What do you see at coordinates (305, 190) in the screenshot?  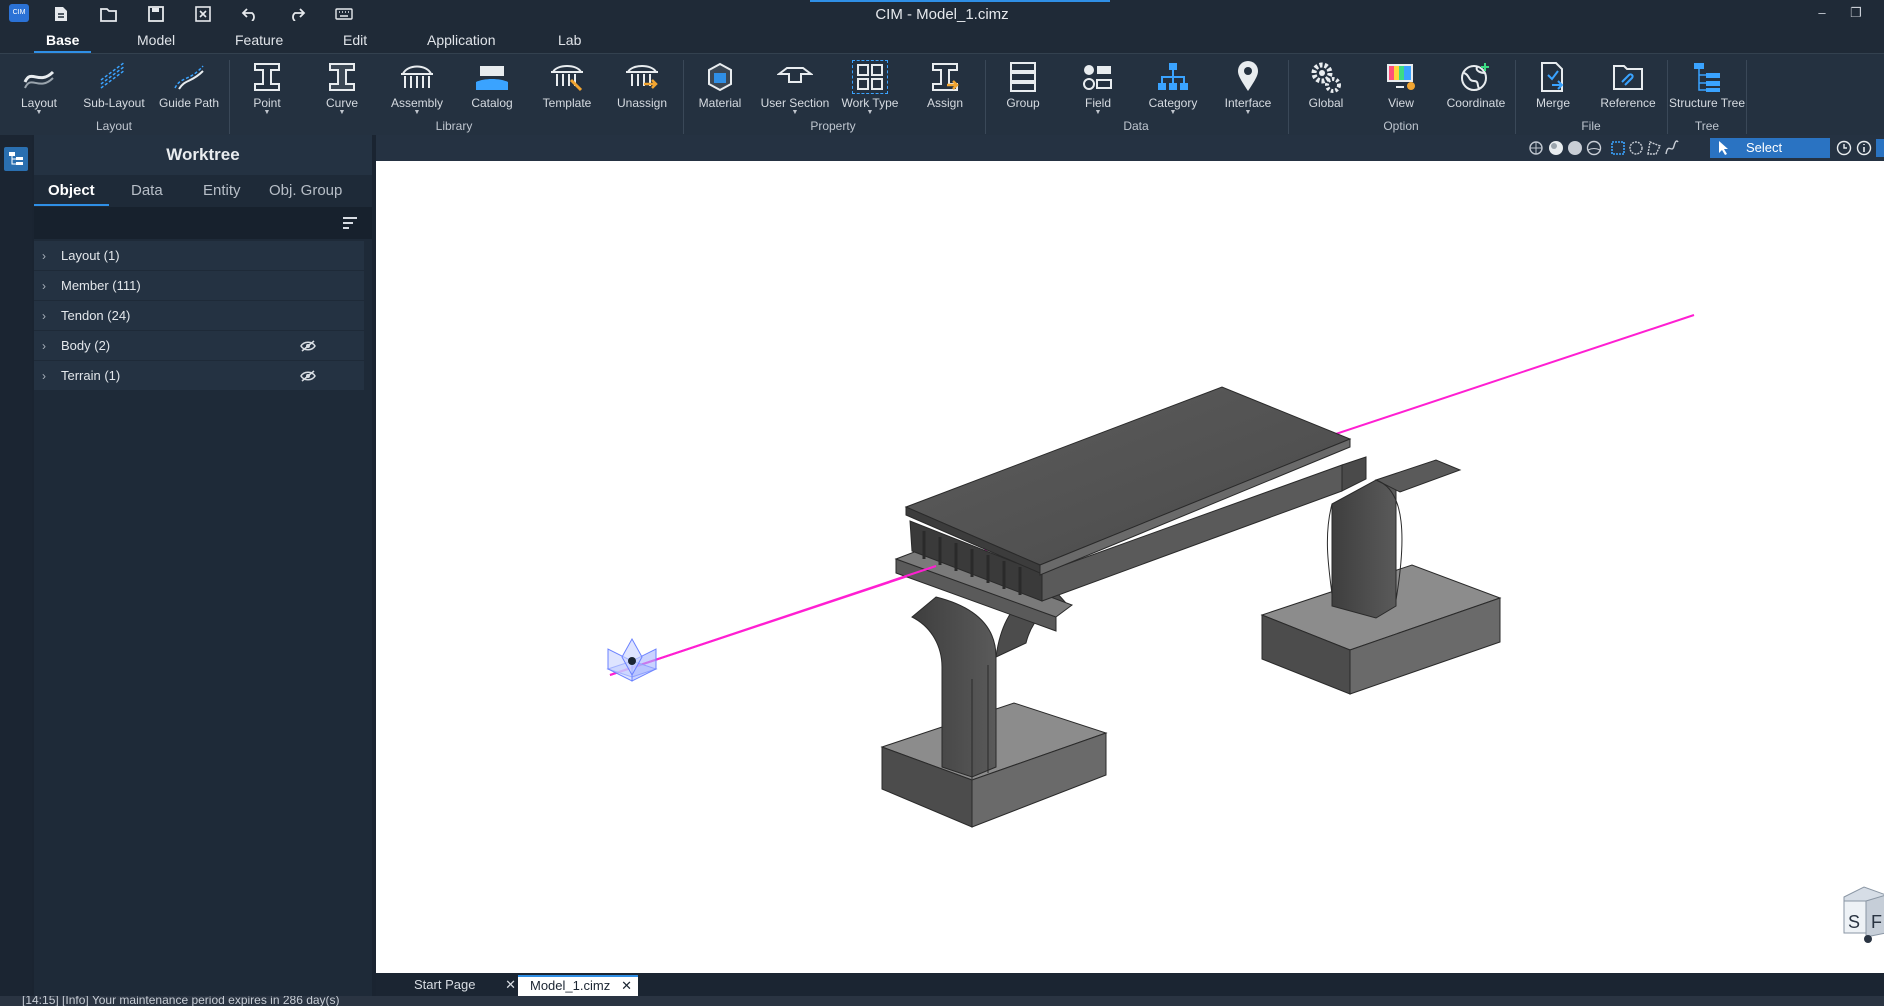 I see `tab-obj-group: Obj. Group` at bounding box center [305, 190].